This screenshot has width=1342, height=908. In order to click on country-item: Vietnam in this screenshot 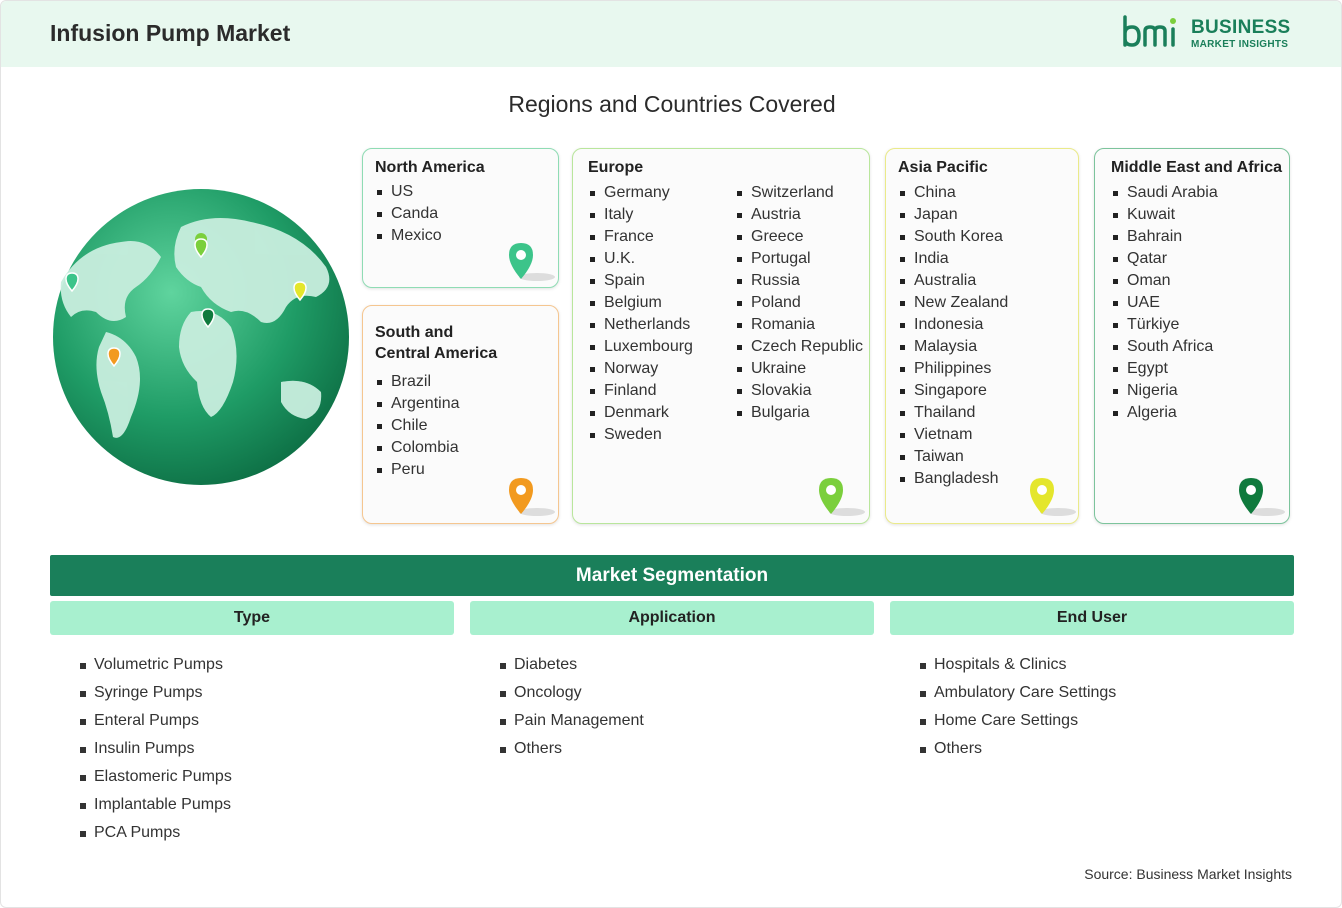, I will do `click(953, 435)`.